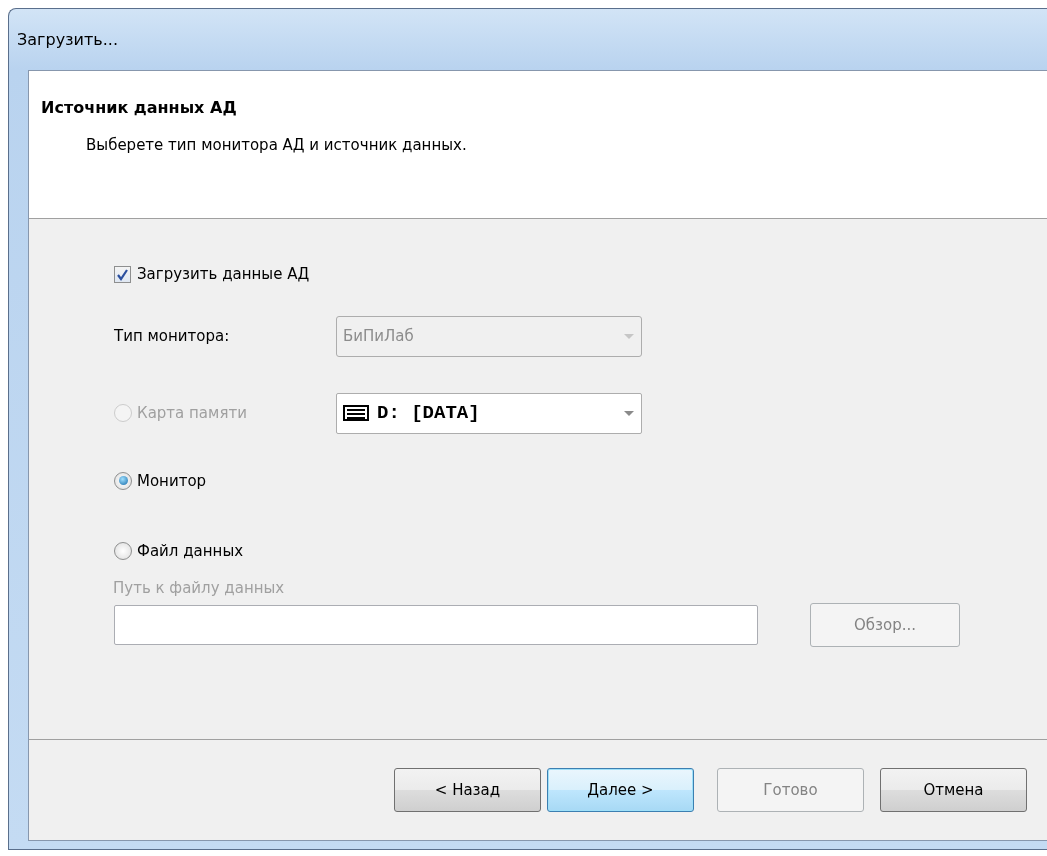 Image resolution: width=1047 pixels, height=856 pixels. I want to click on radio-label: Монитор, so click(172, 480).